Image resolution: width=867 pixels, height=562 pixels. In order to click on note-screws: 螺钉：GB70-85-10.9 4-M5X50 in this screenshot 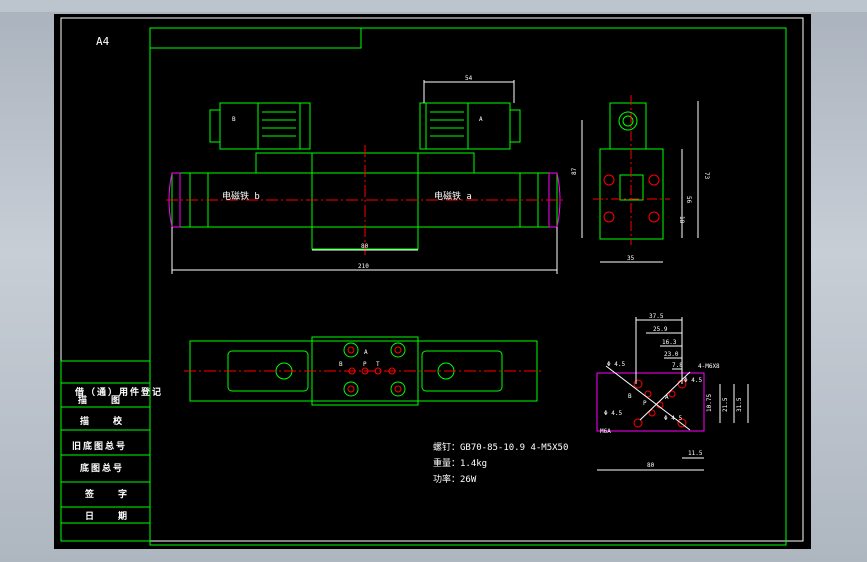, I will do `click(500, 447)`.